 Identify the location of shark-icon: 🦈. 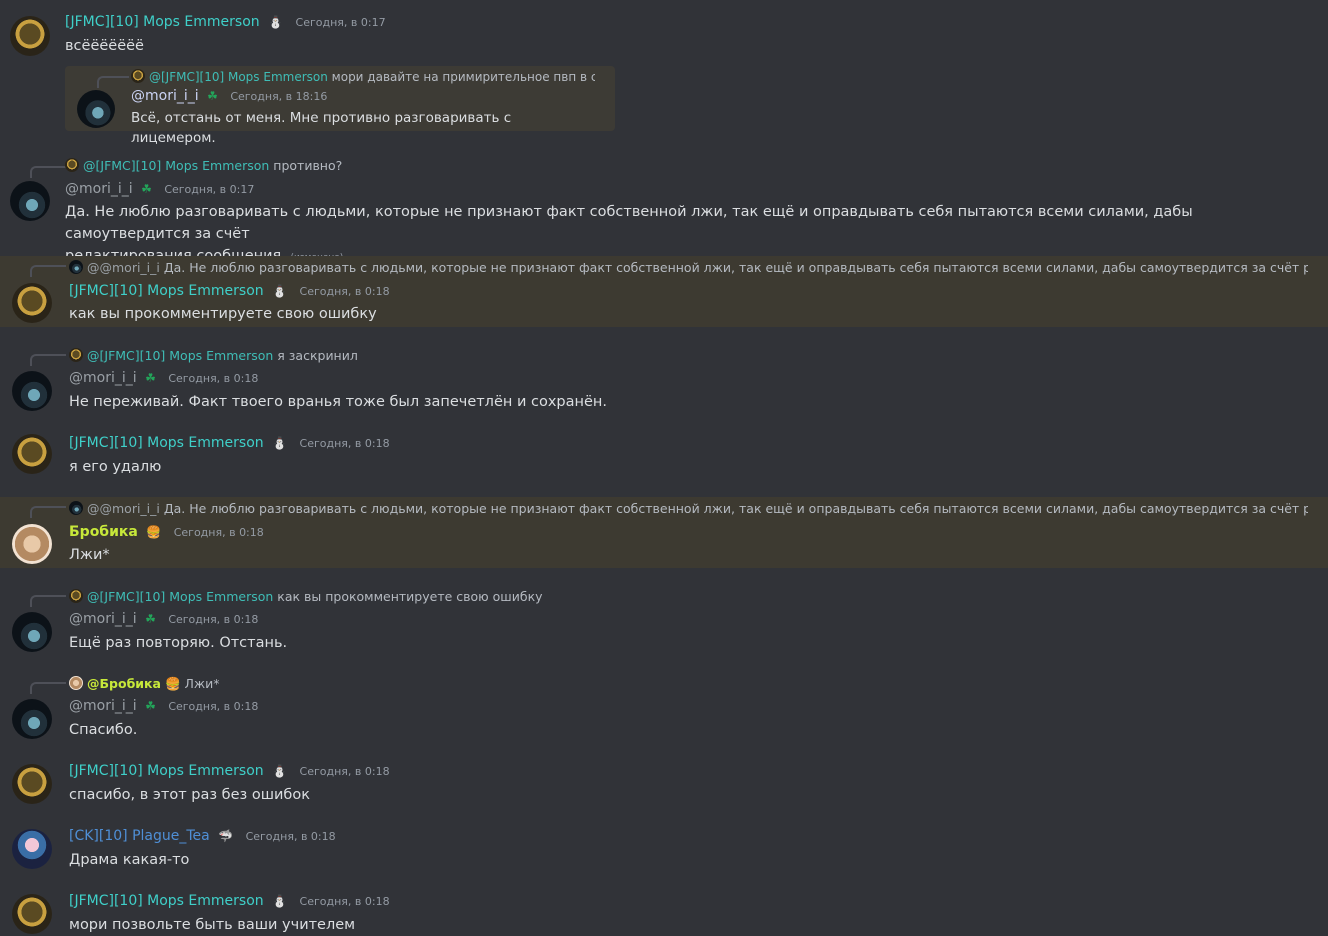
(226, 836).